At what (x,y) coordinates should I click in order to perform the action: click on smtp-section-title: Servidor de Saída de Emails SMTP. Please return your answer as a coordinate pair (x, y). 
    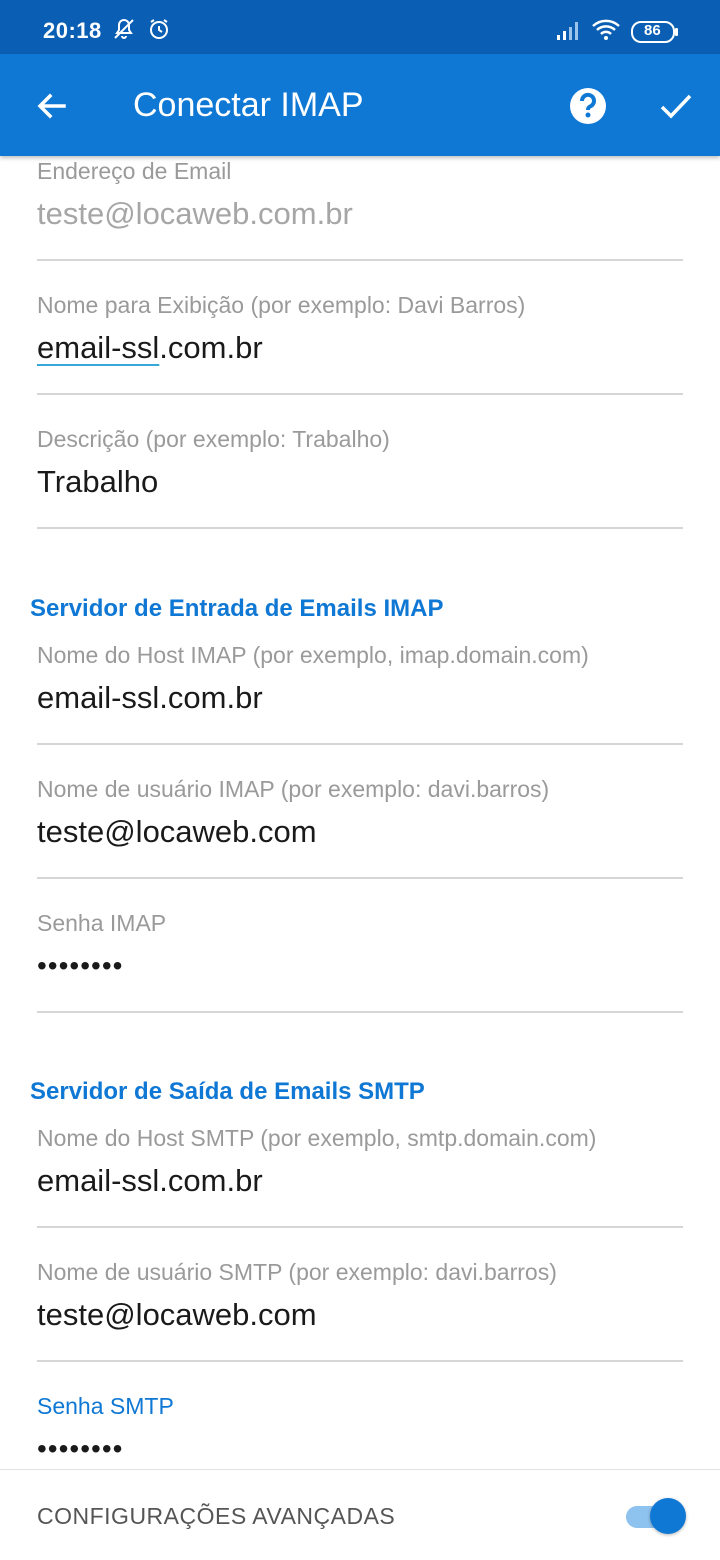
    Looking at the image, I should click on (227, 1091).